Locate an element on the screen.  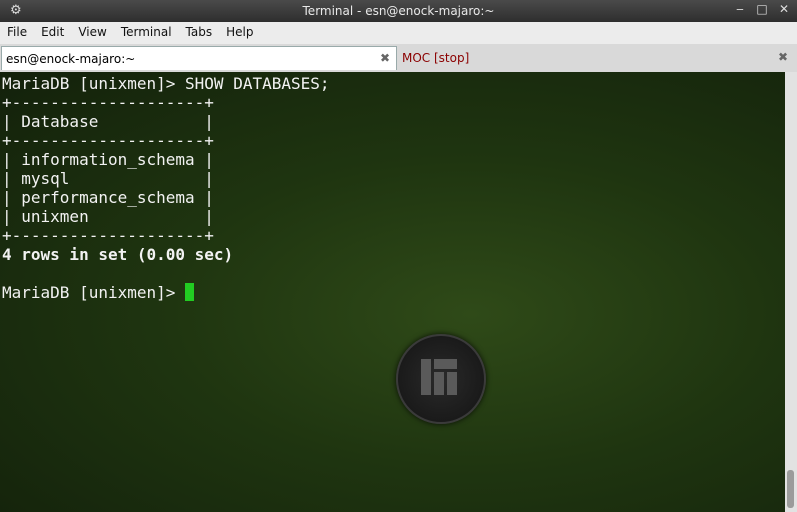
window-title: Terminal - esn@enock-majaro:~ is located at coordinates (398, 11).